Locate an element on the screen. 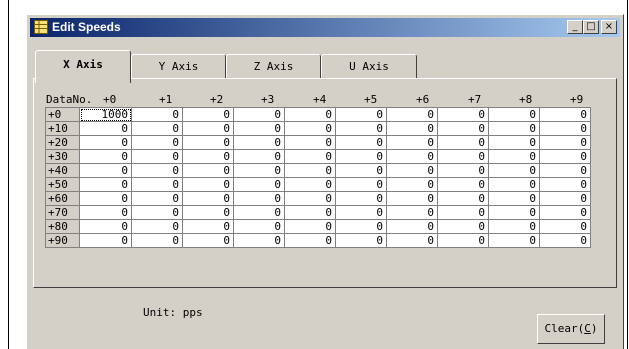  title-bar: Edit Speeds _ □ × is located at coordinates (325, 27).